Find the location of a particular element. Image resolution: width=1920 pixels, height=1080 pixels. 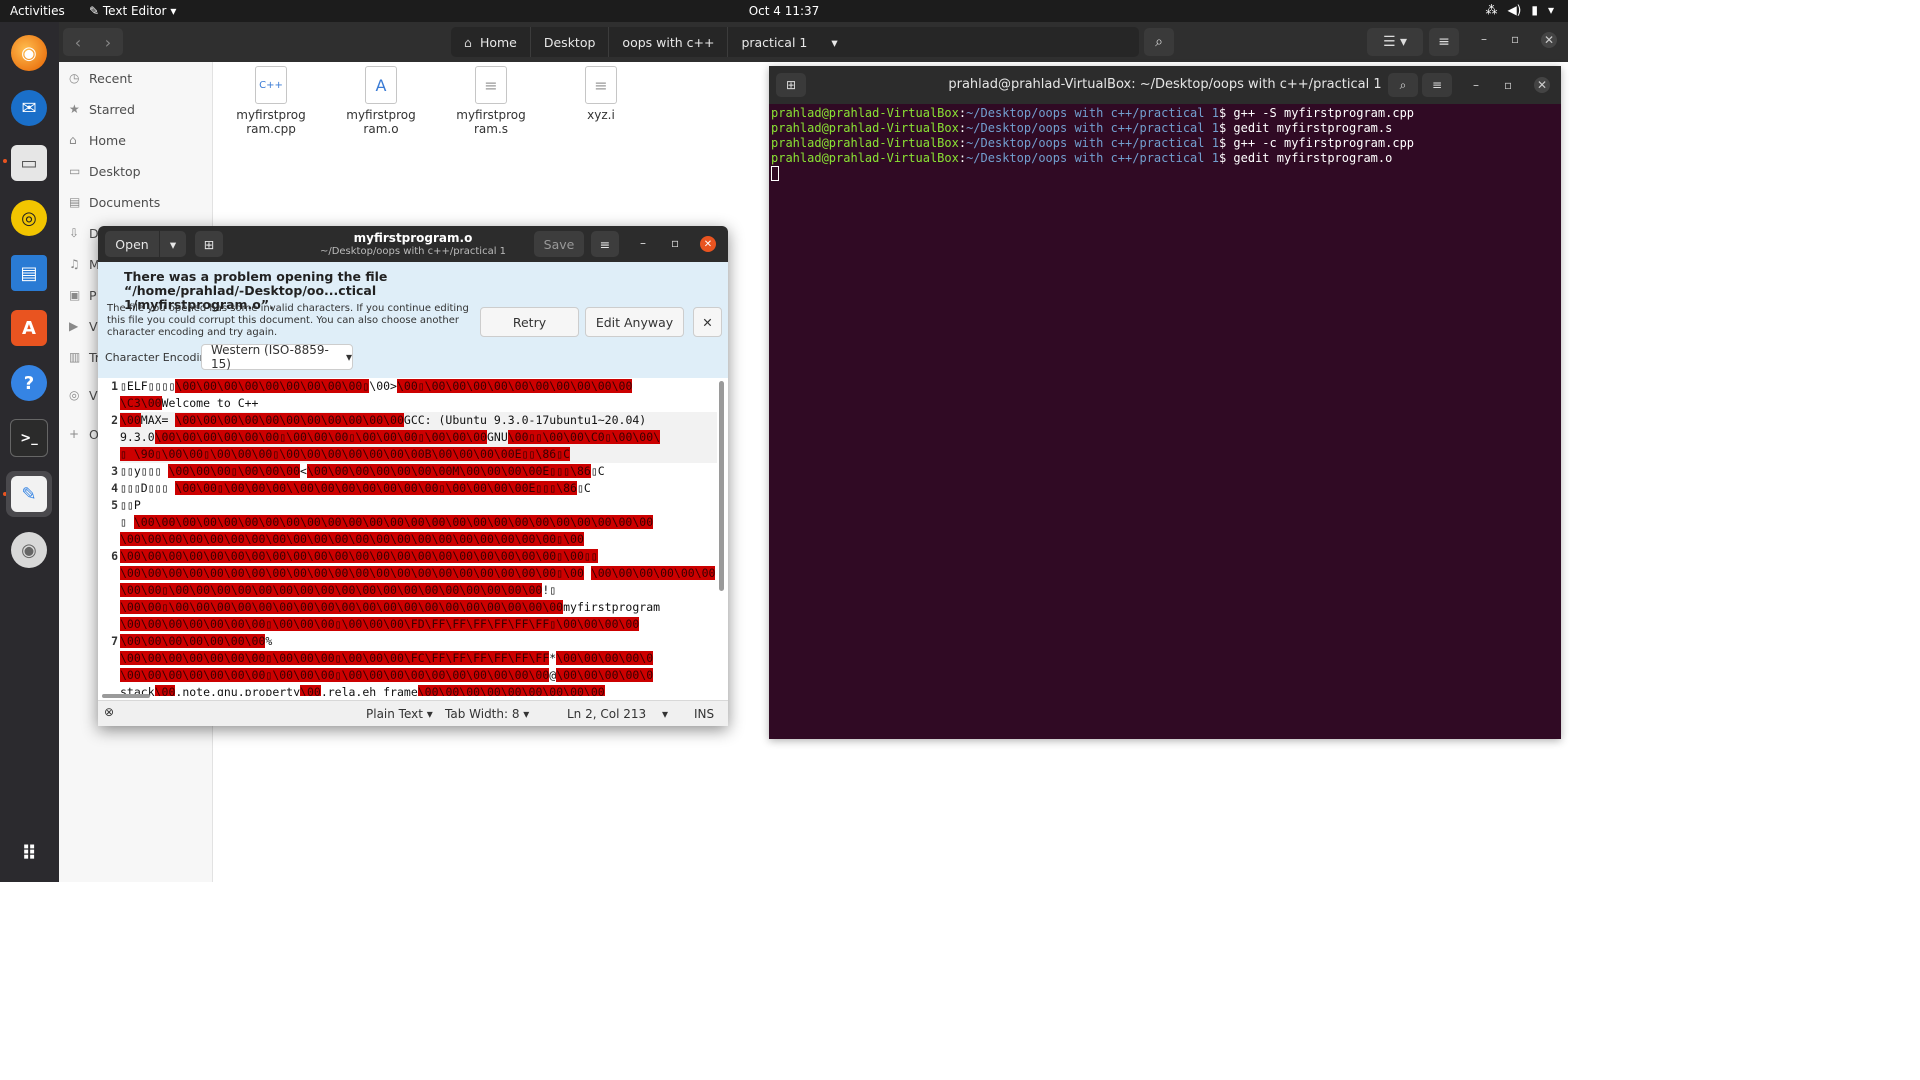

thunderbird-launcher: ✉ is located at coordinates (29, 108).